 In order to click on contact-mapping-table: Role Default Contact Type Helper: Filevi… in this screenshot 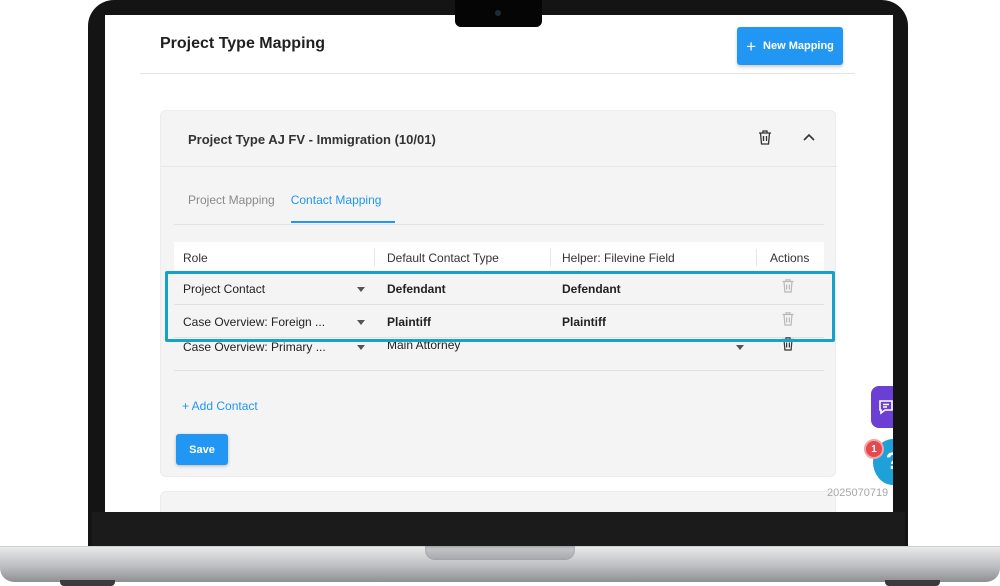, I will do `click(499, 306)`.